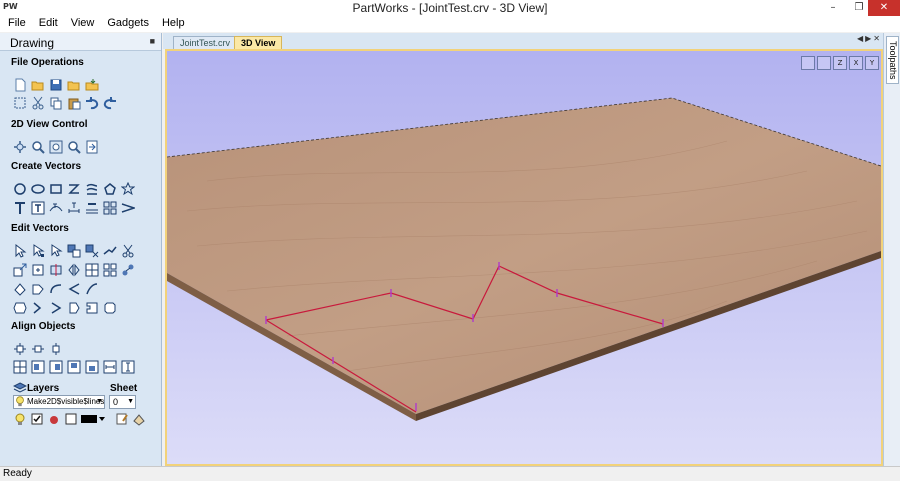 Image resolution: width=900 pixels, height=481 pixels. Describe the element at coordinates (55, 102) in the screenshot. I see `copy-icon` at that location.